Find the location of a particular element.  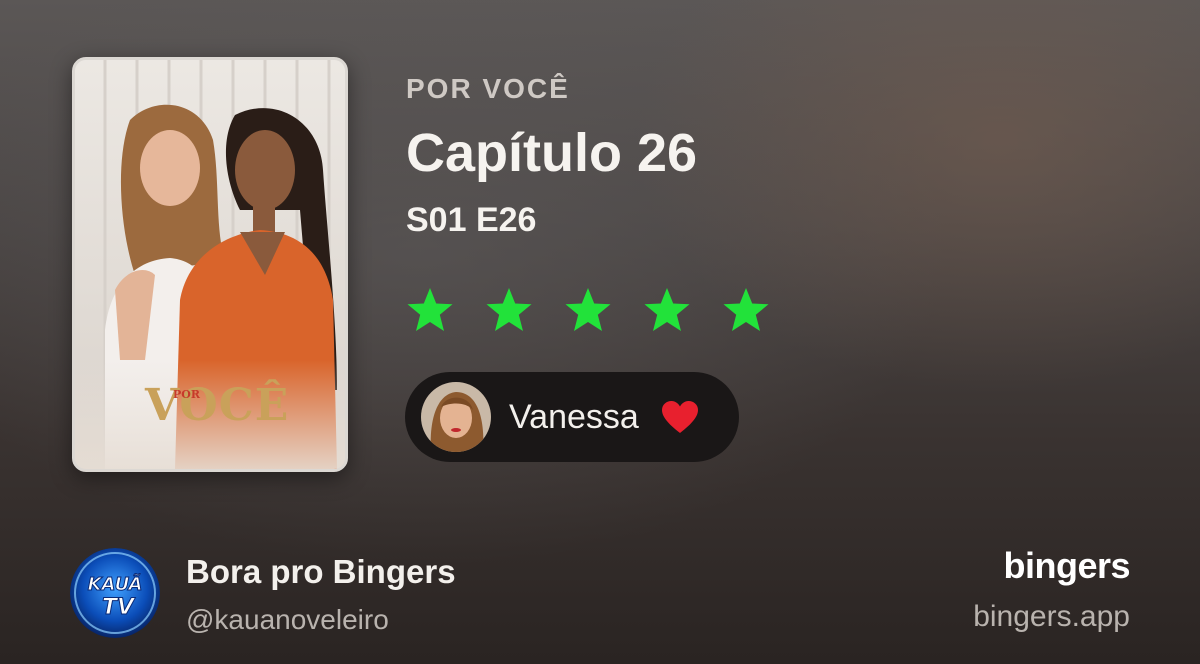

show-name: POR VOCÊ is located at coordinates (488, 89).